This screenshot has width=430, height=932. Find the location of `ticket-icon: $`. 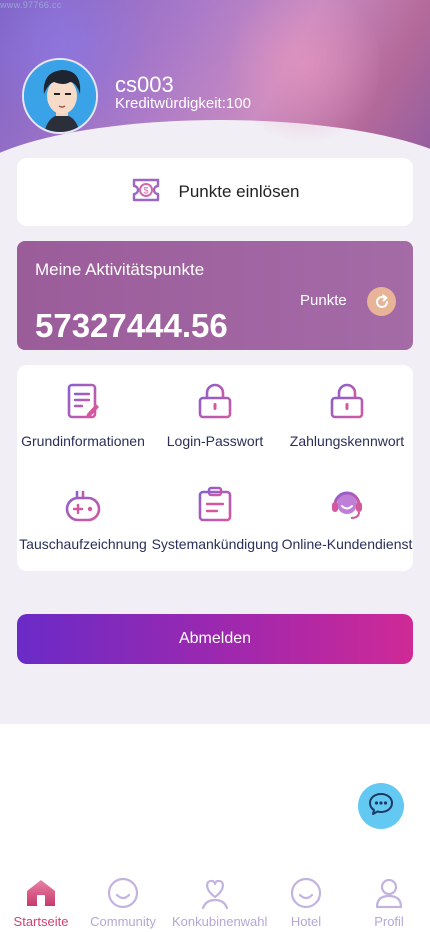

ticket-icon: $ is located at coordinates (146, 192).